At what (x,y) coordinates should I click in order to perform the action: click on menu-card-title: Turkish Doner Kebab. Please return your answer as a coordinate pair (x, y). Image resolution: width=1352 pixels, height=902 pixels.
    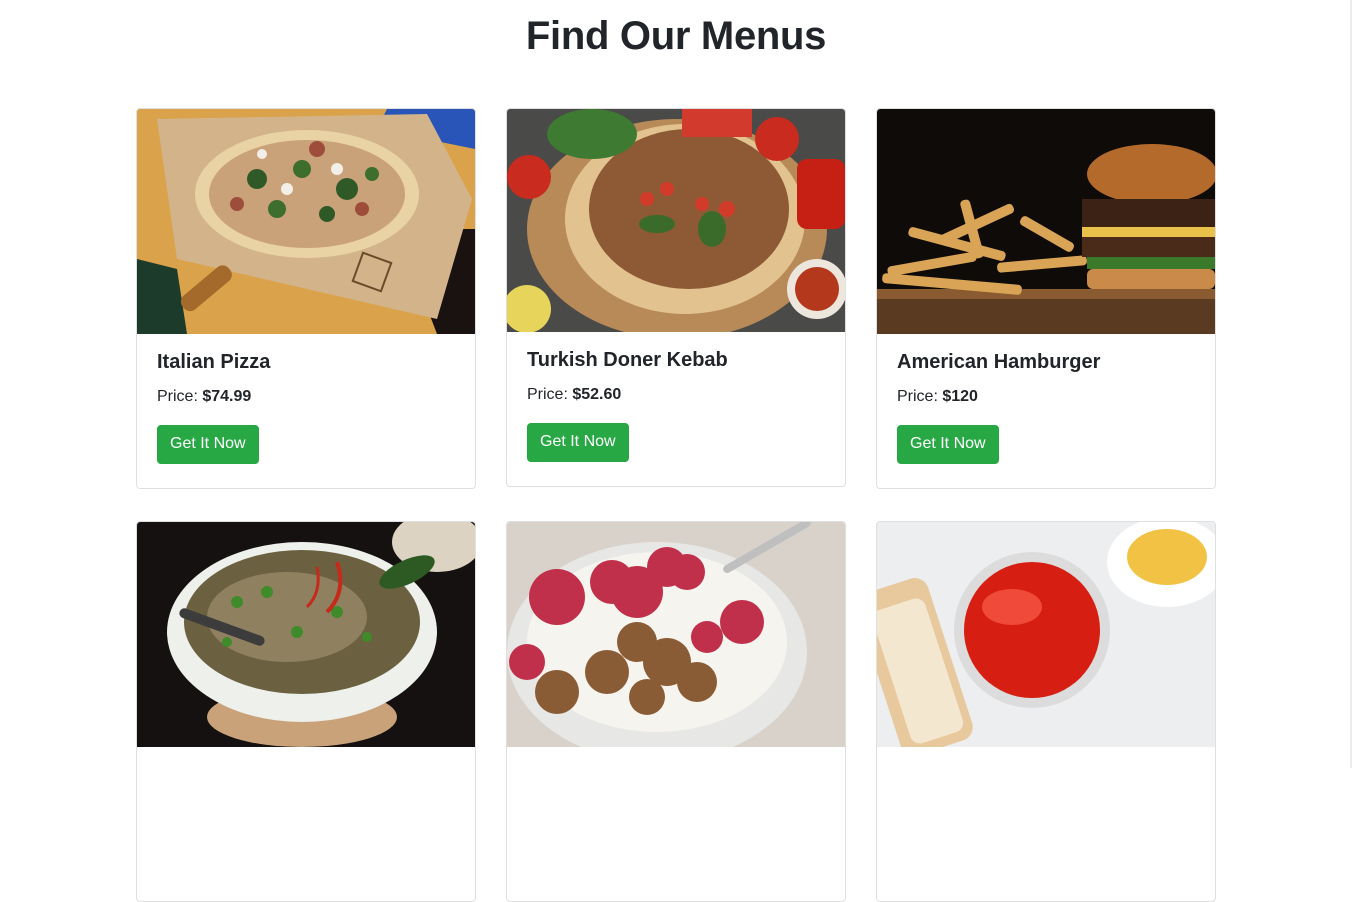
    Looking at the image, I should click on (627, 360).